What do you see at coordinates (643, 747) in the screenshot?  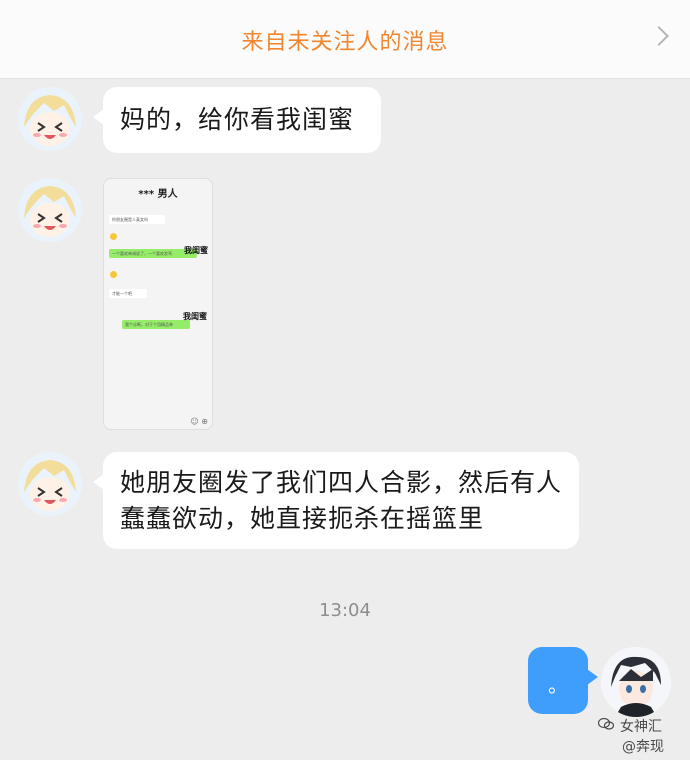 I see `watermark-line2: @奔现` at bounding box center [643, 747].